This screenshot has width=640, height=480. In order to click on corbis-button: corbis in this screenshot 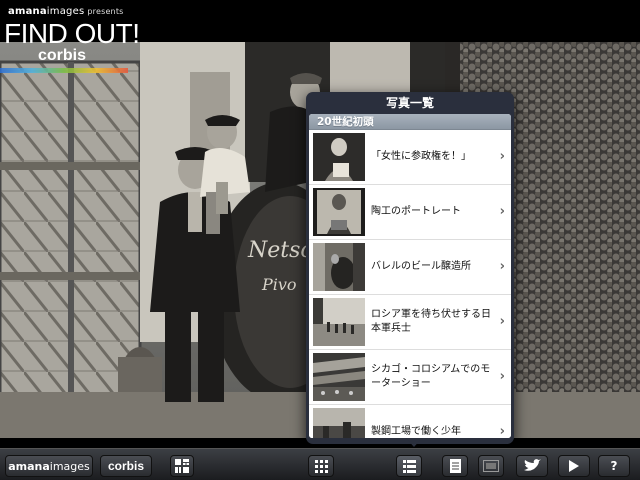, I will do `click(126, 466)`.